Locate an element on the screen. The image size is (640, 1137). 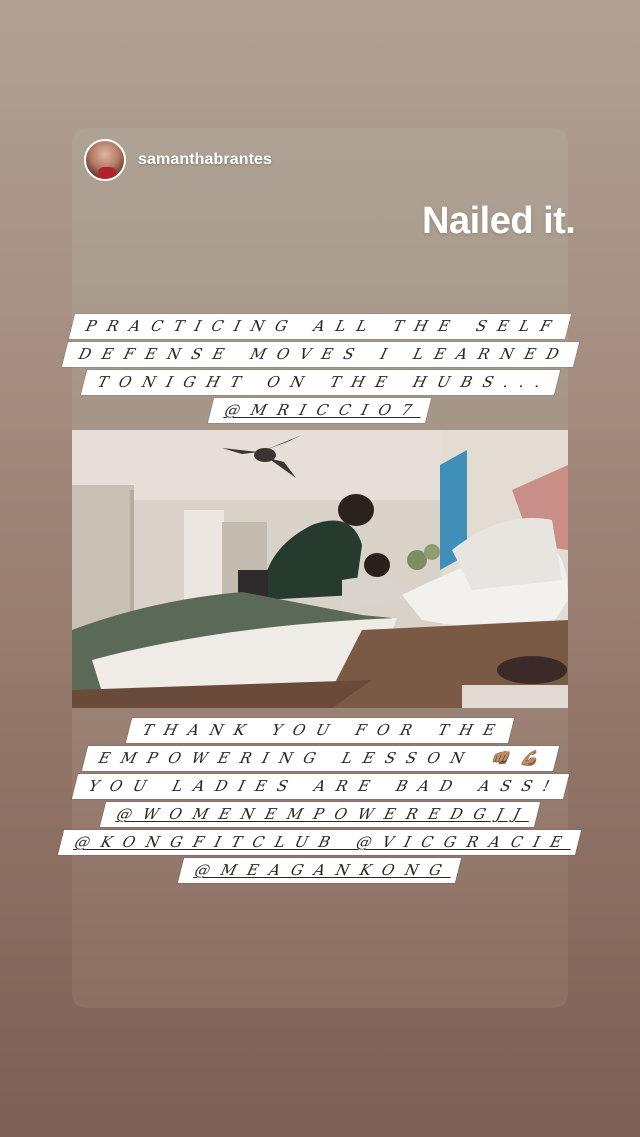
caption-mention: @MEAGANKONG is located at coordinates (320, 870).